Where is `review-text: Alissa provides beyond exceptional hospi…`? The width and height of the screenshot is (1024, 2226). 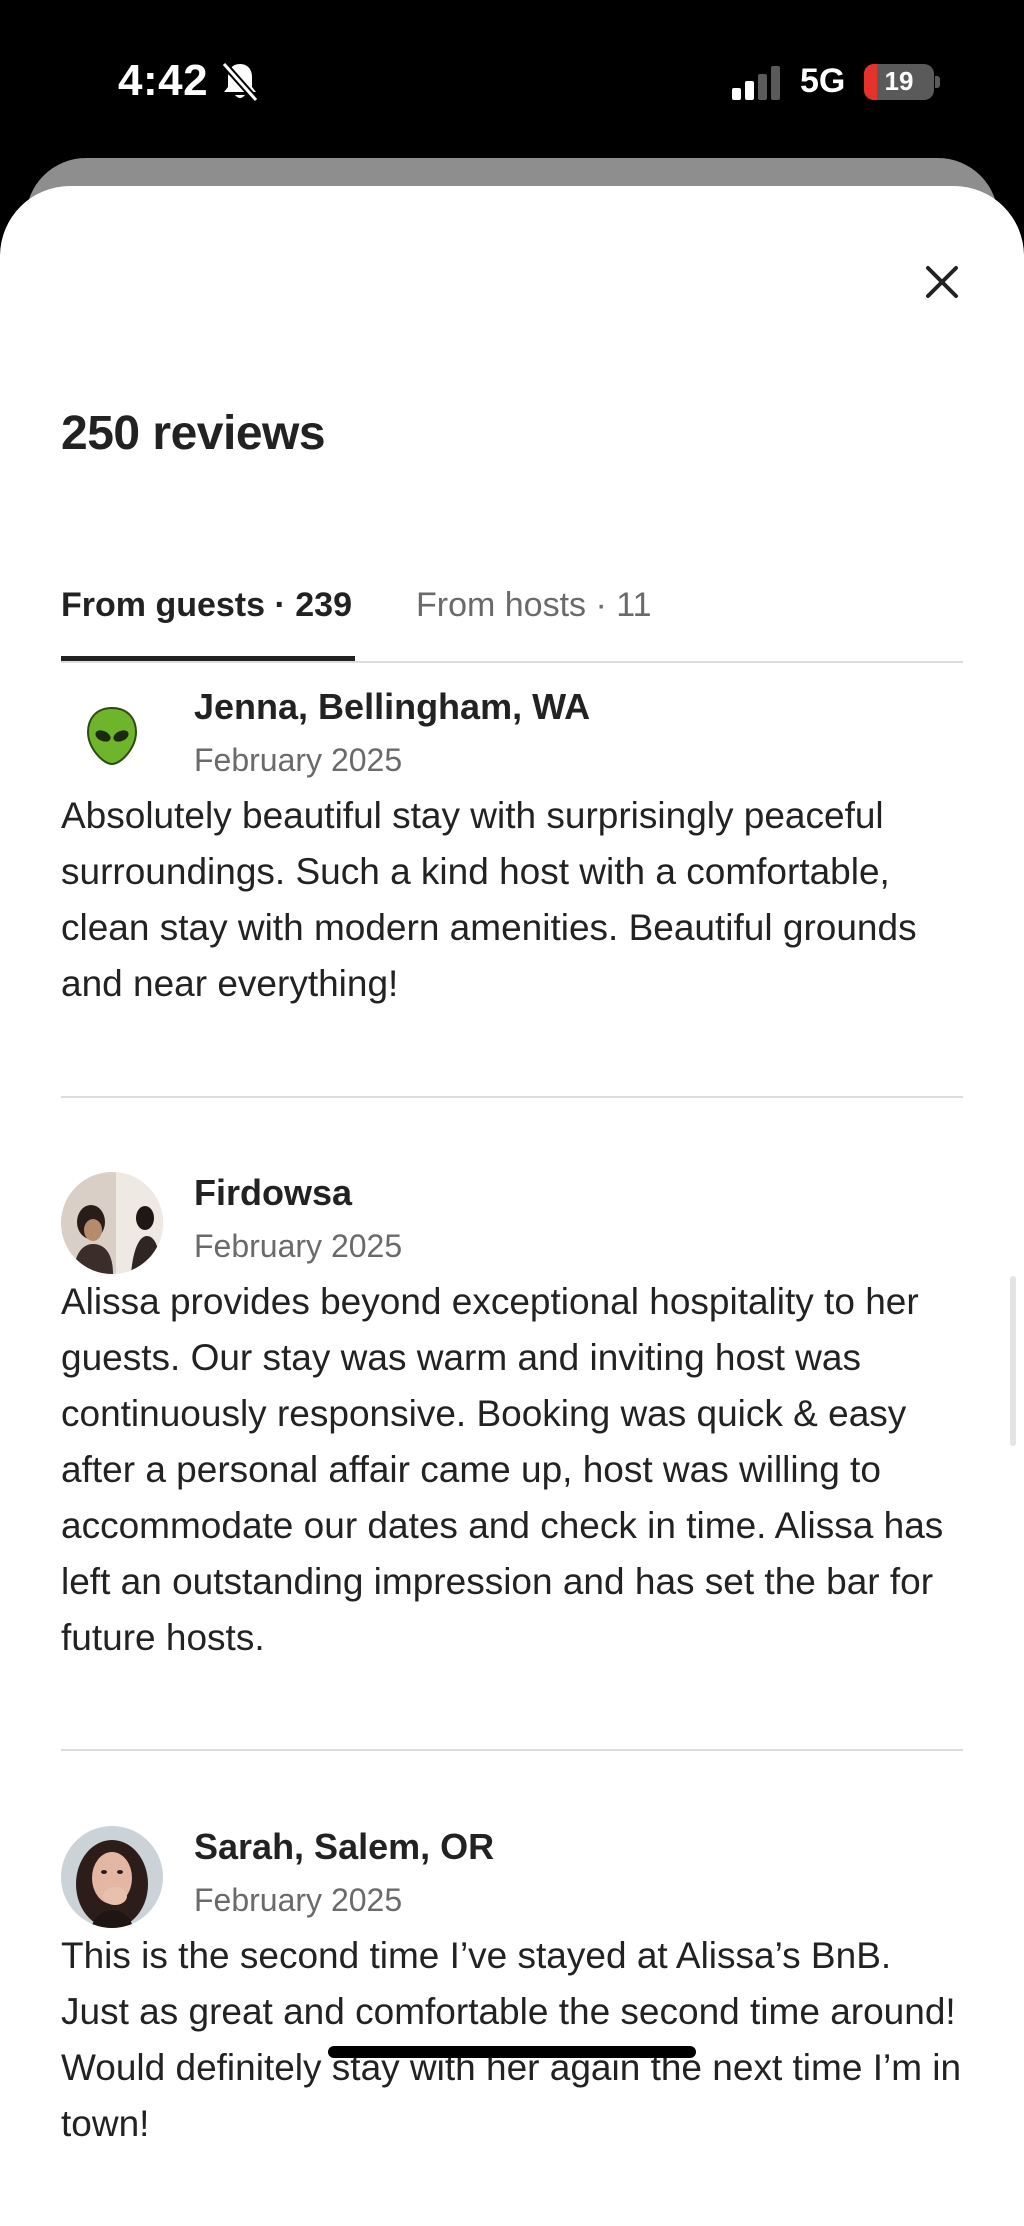
review-text: Alissa provides beyond exceptional hospi… is located at coordinates (502, 1469).